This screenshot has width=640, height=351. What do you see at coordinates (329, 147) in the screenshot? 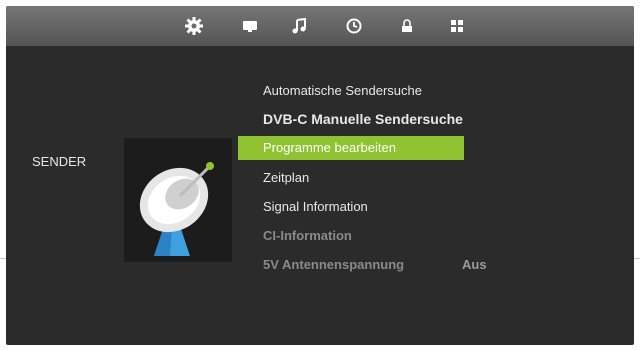
I see `menu-item-label: Programme bearbeiten` at bounding box center [329, 147].